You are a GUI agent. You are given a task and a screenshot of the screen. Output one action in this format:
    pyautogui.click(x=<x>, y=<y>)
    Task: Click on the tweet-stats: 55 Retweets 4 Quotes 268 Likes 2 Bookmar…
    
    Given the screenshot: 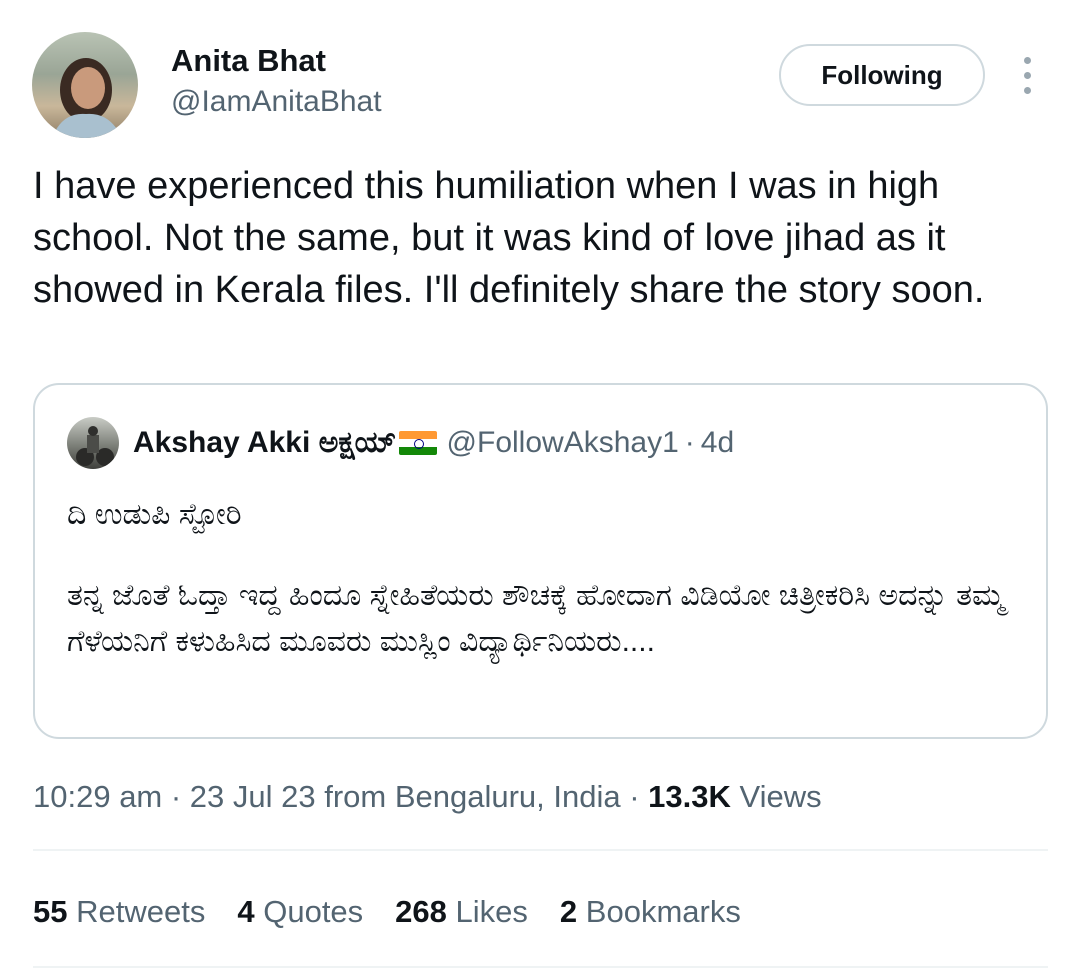 What is the action you would take?
    pyautogui.click(x=387, y=912)
    